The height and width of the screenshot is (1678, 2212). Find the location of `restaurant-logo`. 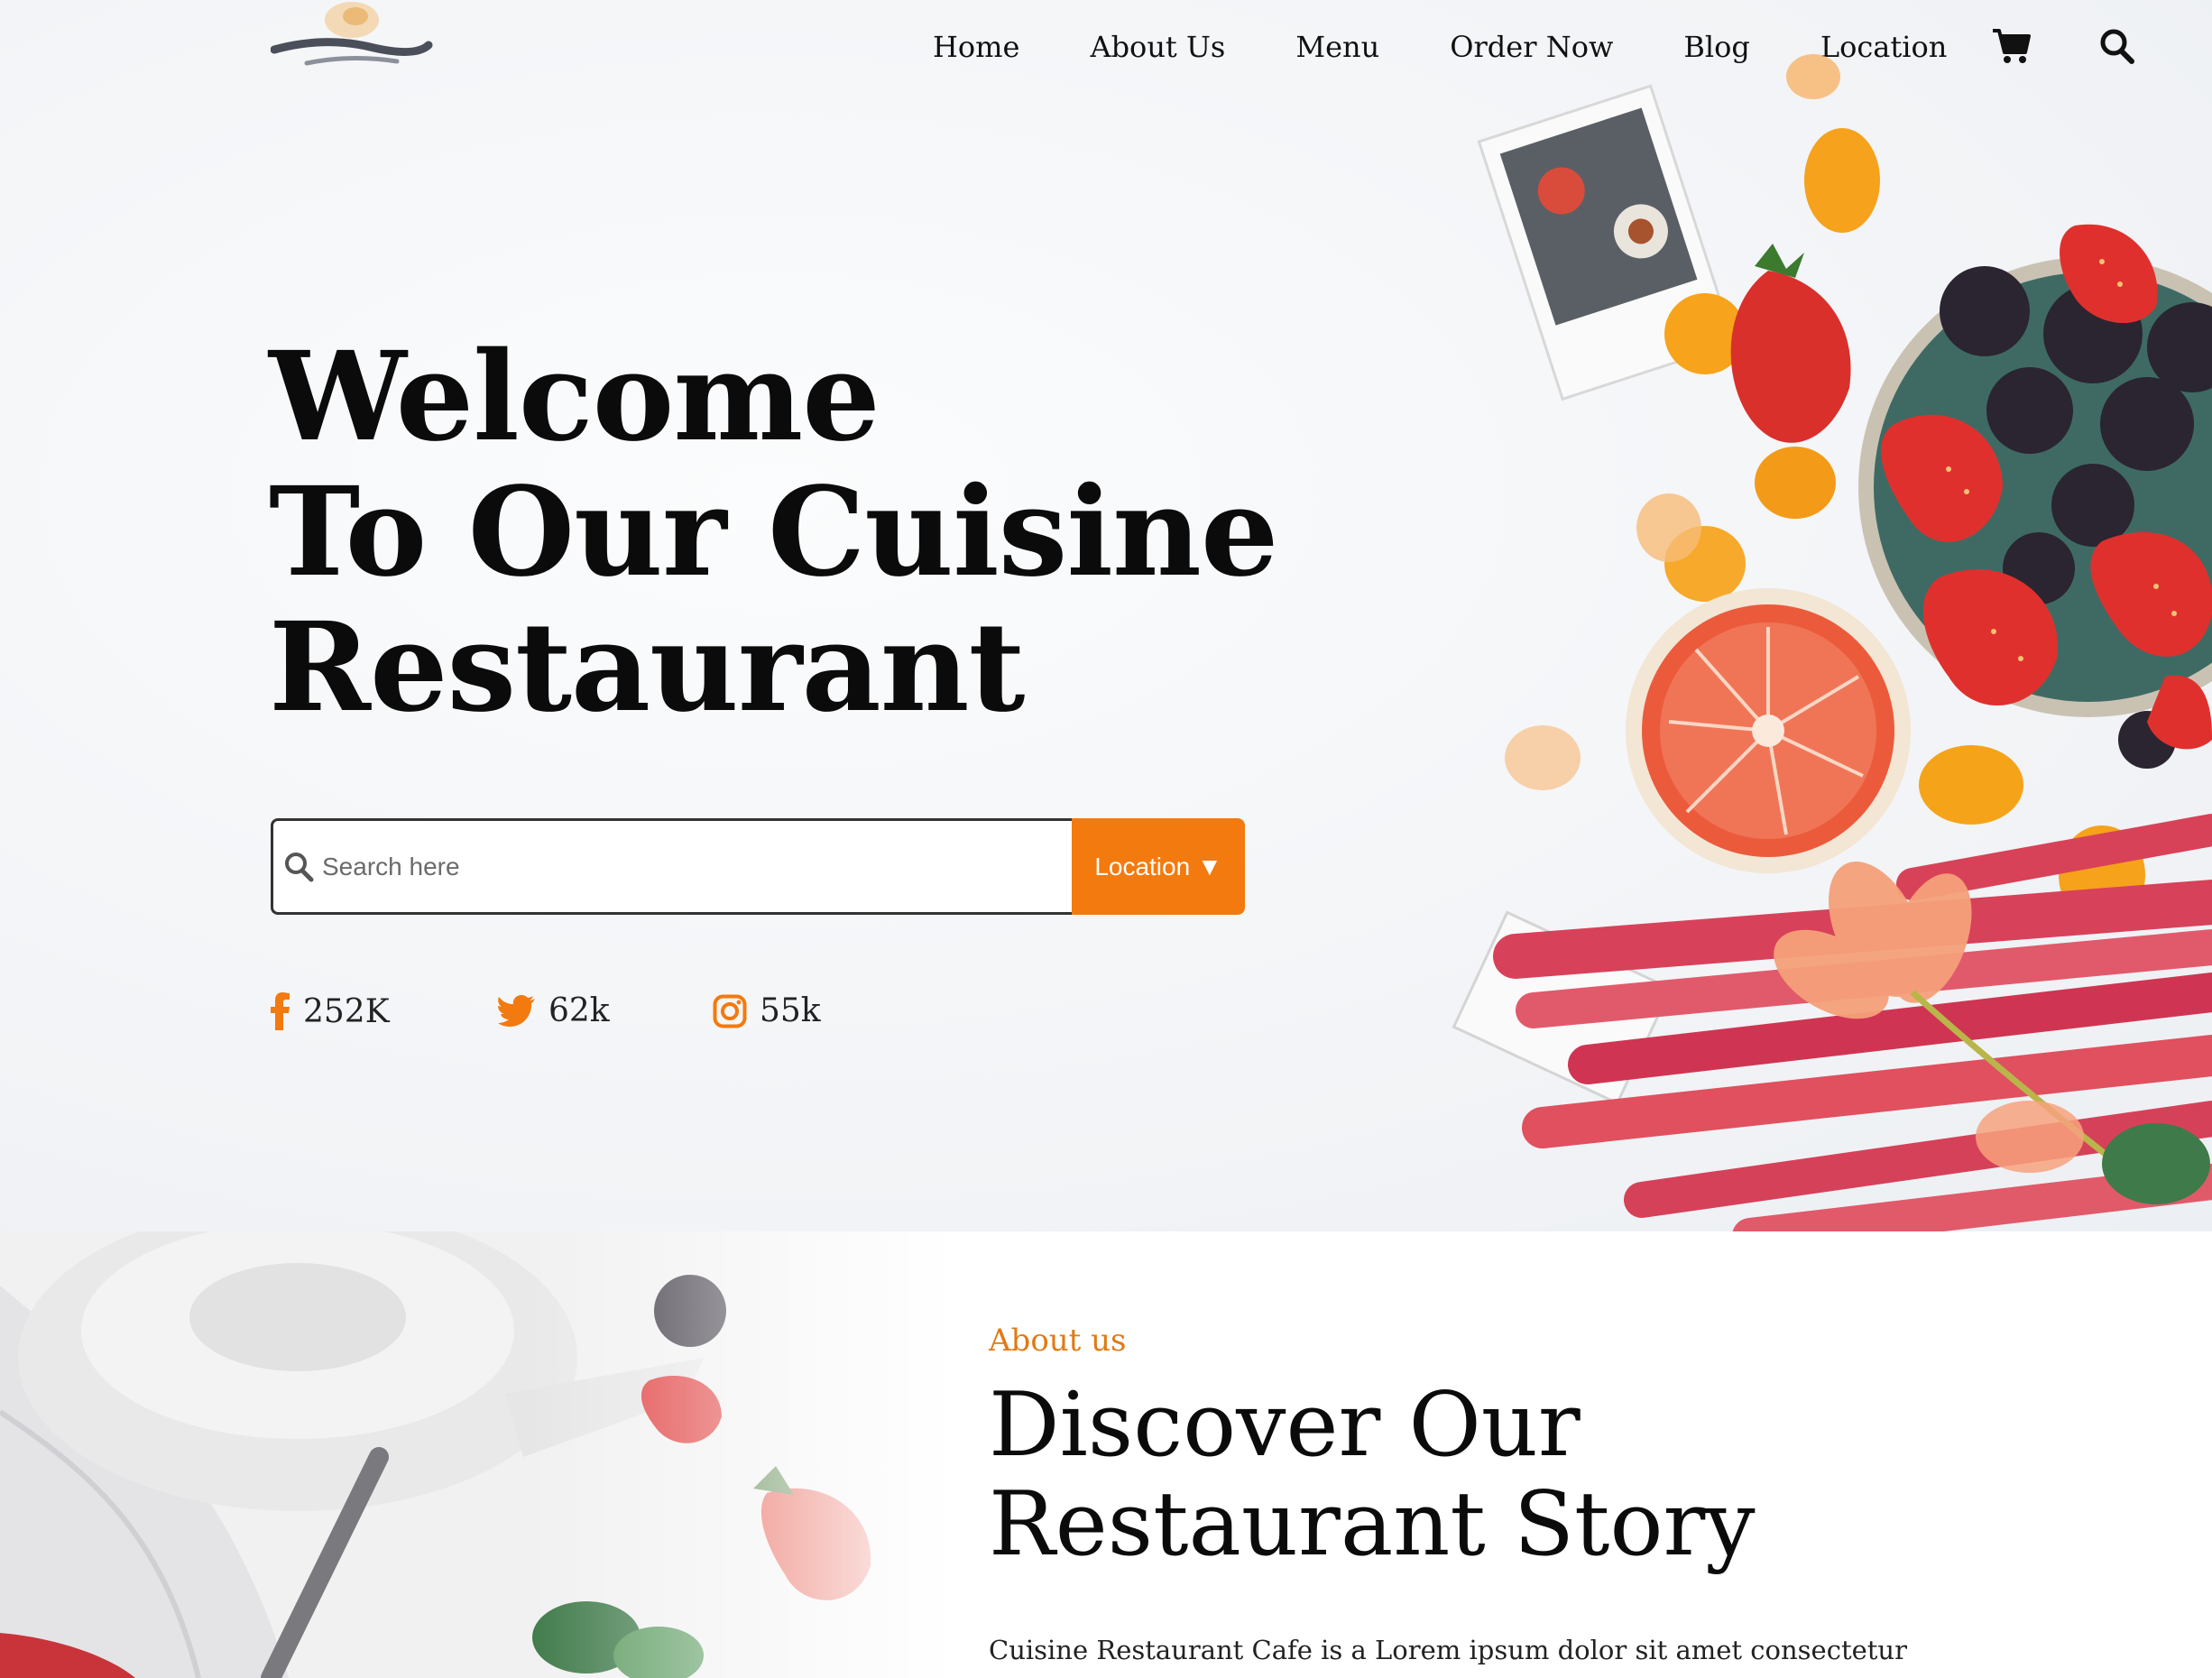

restaurant-logo is located at coordinates (352, 40).